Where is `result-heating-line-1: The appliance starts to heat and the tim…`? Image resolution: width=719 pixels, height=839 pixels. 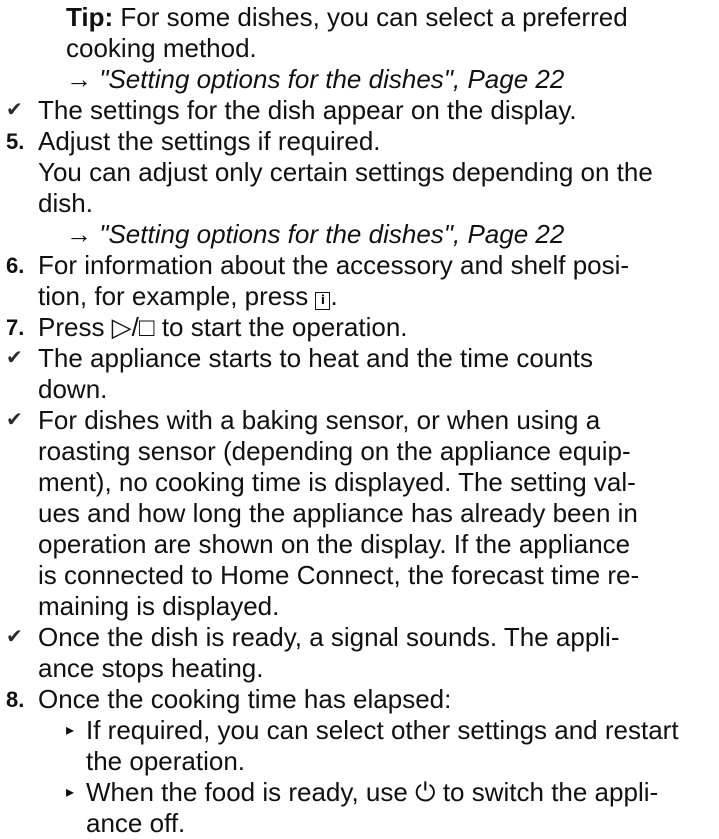
result-heating-line-1: The appliance starts to heat and the tim… is located at coordinates (316, 358).